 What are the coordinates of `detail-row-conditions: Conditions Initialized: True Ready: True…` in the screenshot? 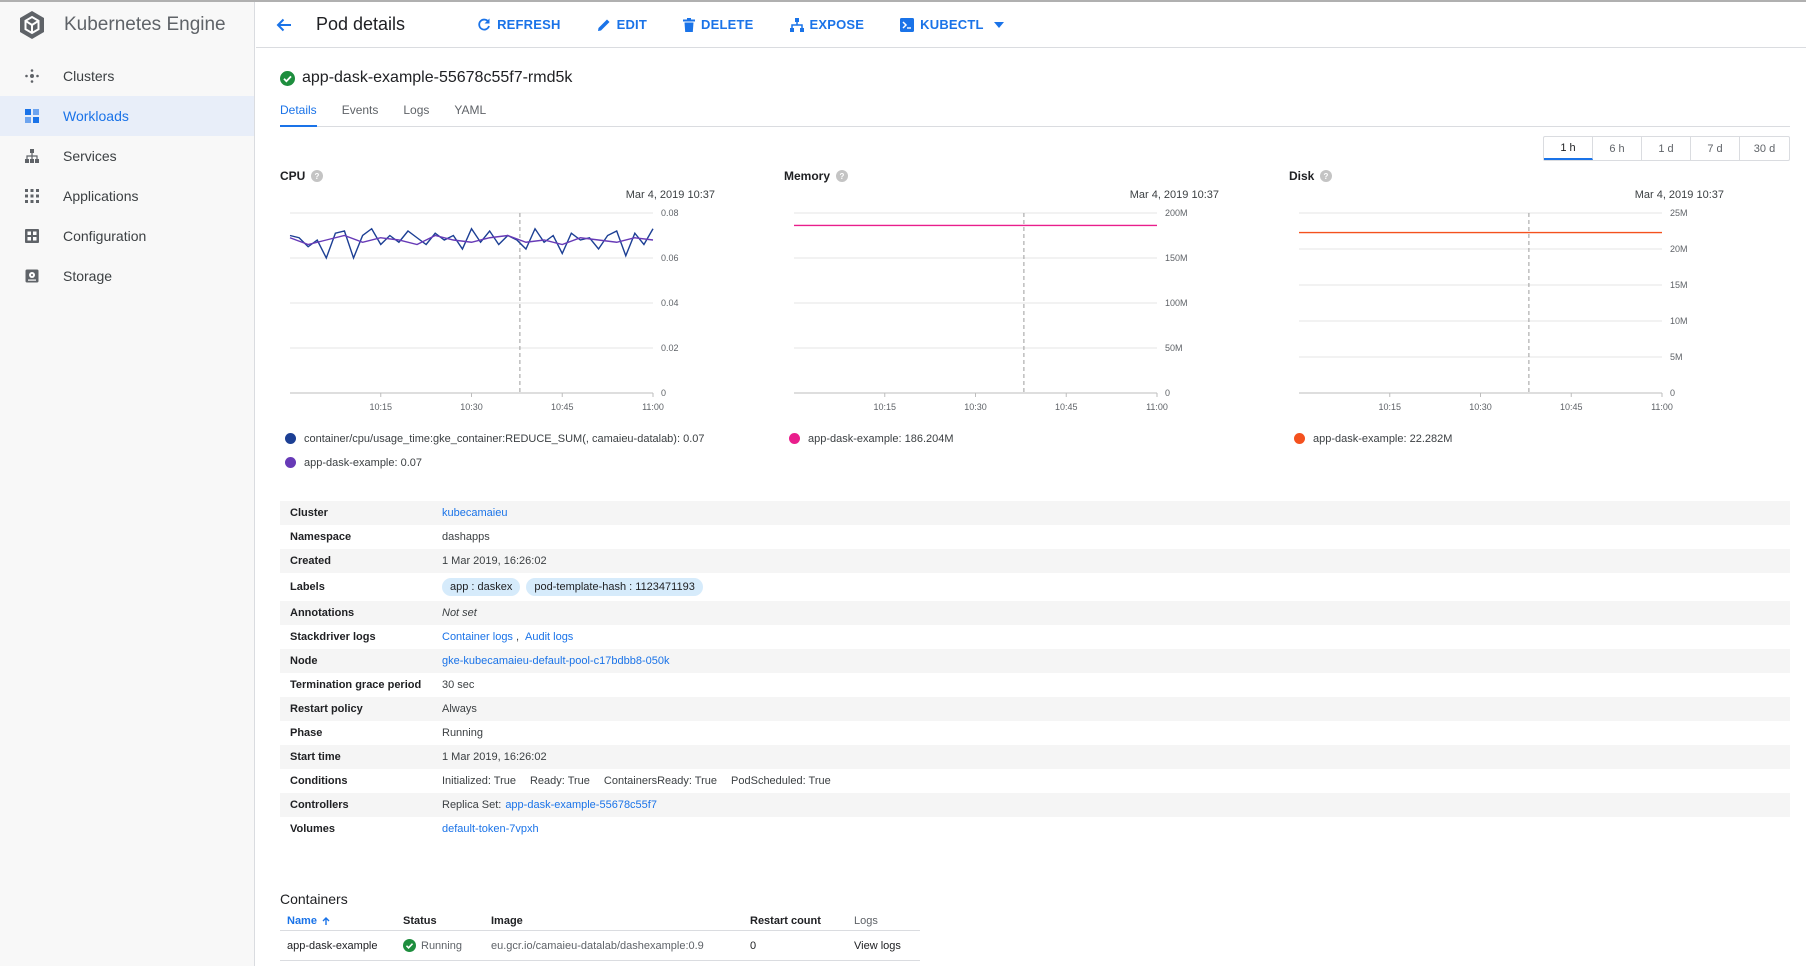 It's located at (1035, 781).